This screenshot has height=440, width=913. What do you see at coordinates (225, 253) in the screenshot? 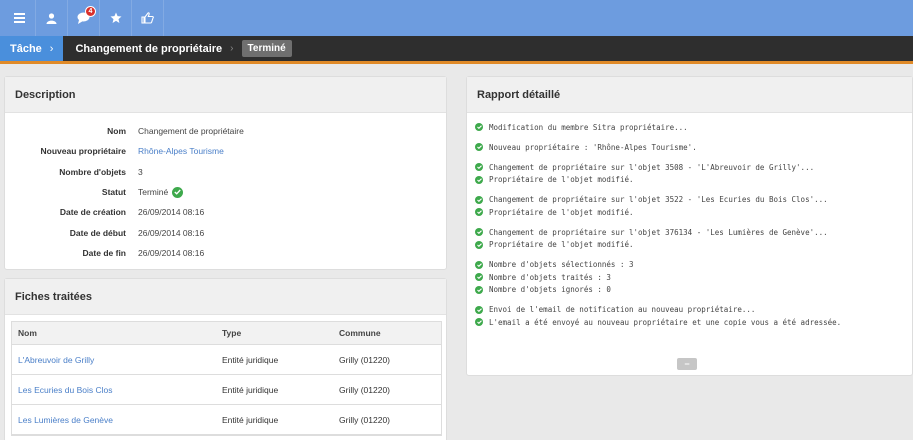
I see `detail-row-date-fin: Date de fin 26/09/2014 08:16` at bounding box center [225, 253].